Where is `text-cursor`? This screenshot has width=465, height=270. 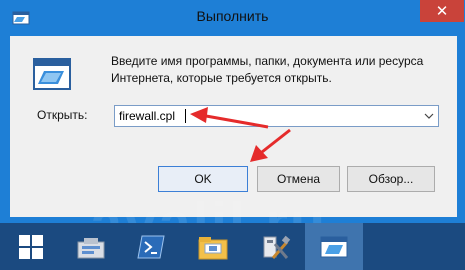
text-cursor is located at coordinates (185, 116).